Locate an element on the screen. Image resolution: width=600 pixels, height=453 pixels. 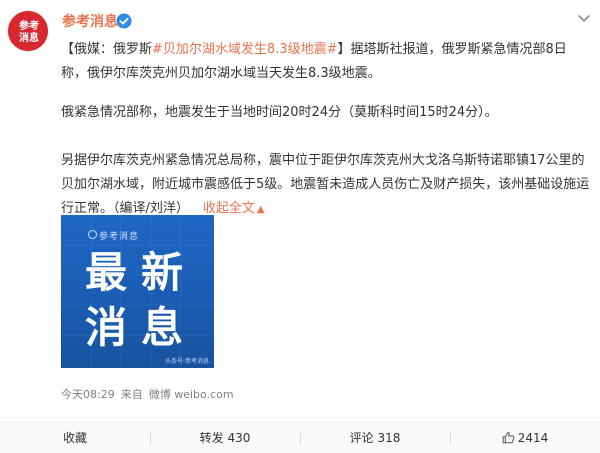
image-char-2: 新 is located at coordinates (162, 272).